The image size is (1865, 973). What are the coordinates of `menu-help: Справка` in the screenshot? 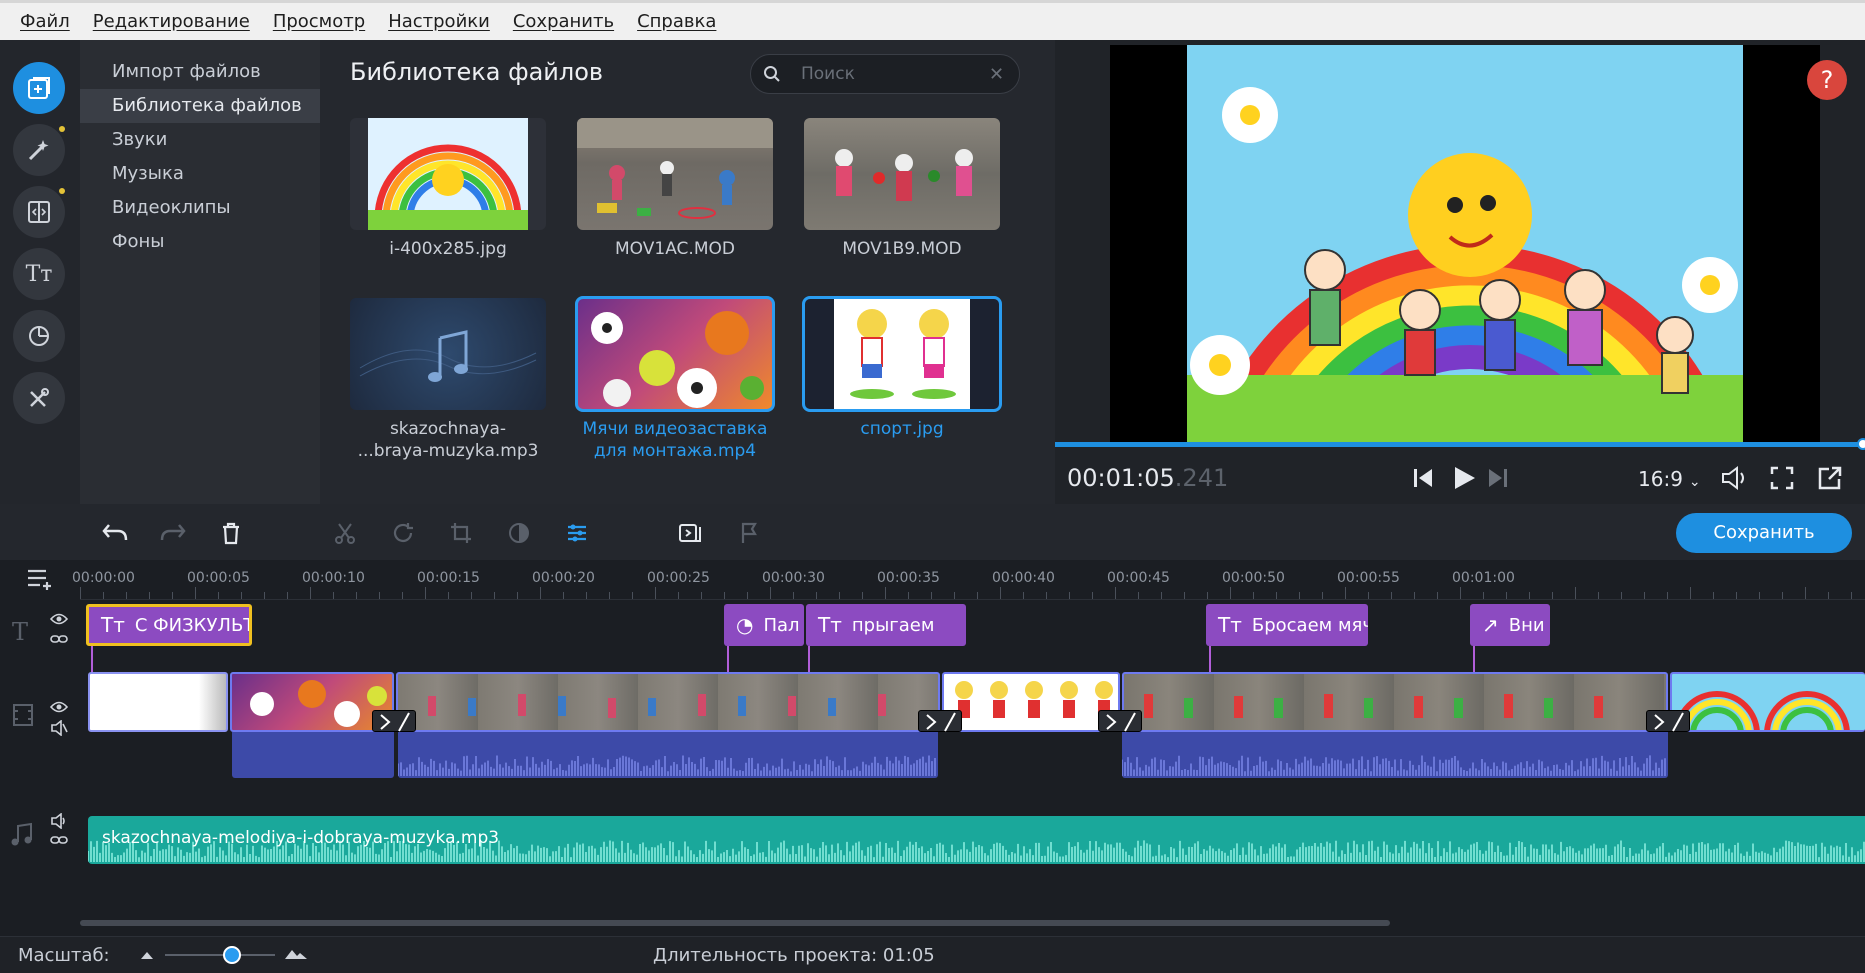 It's located at (676, 21).